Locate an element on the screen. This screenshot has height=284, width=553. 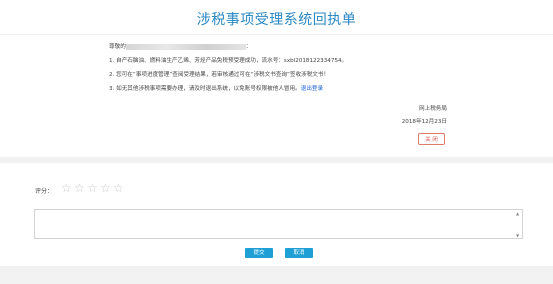
submit-button: 提交 is located at coordinates (259, 253).